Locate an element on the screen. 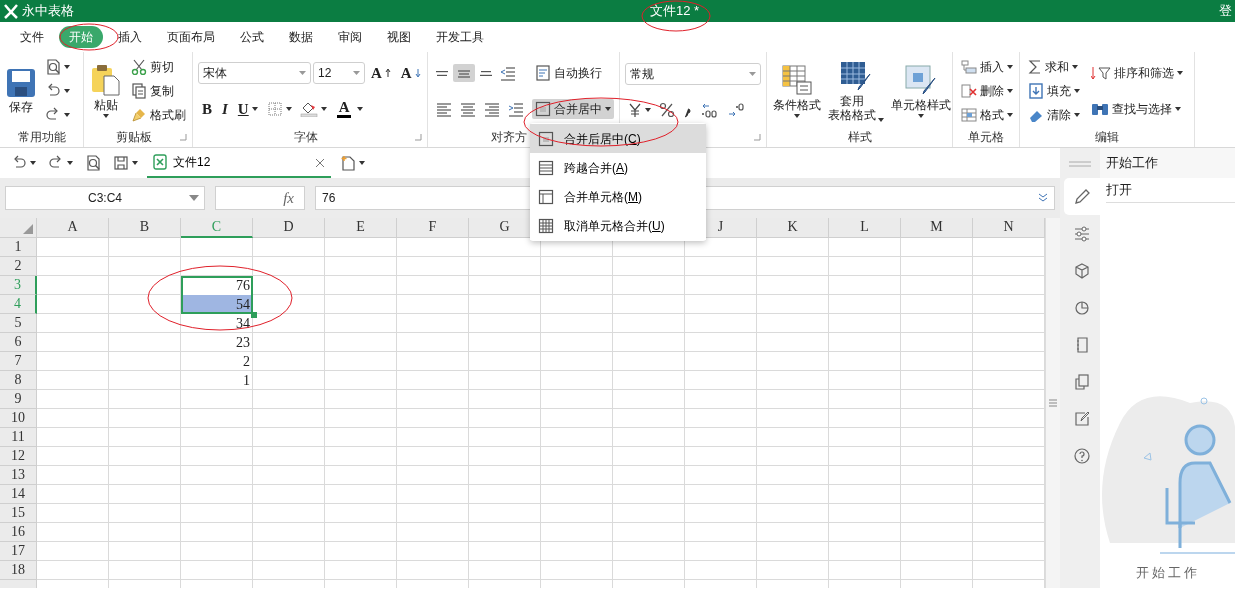 This screenshot has height=590, width=1235. pane-title: 开始工作 is located at coordinates (1167, 163).